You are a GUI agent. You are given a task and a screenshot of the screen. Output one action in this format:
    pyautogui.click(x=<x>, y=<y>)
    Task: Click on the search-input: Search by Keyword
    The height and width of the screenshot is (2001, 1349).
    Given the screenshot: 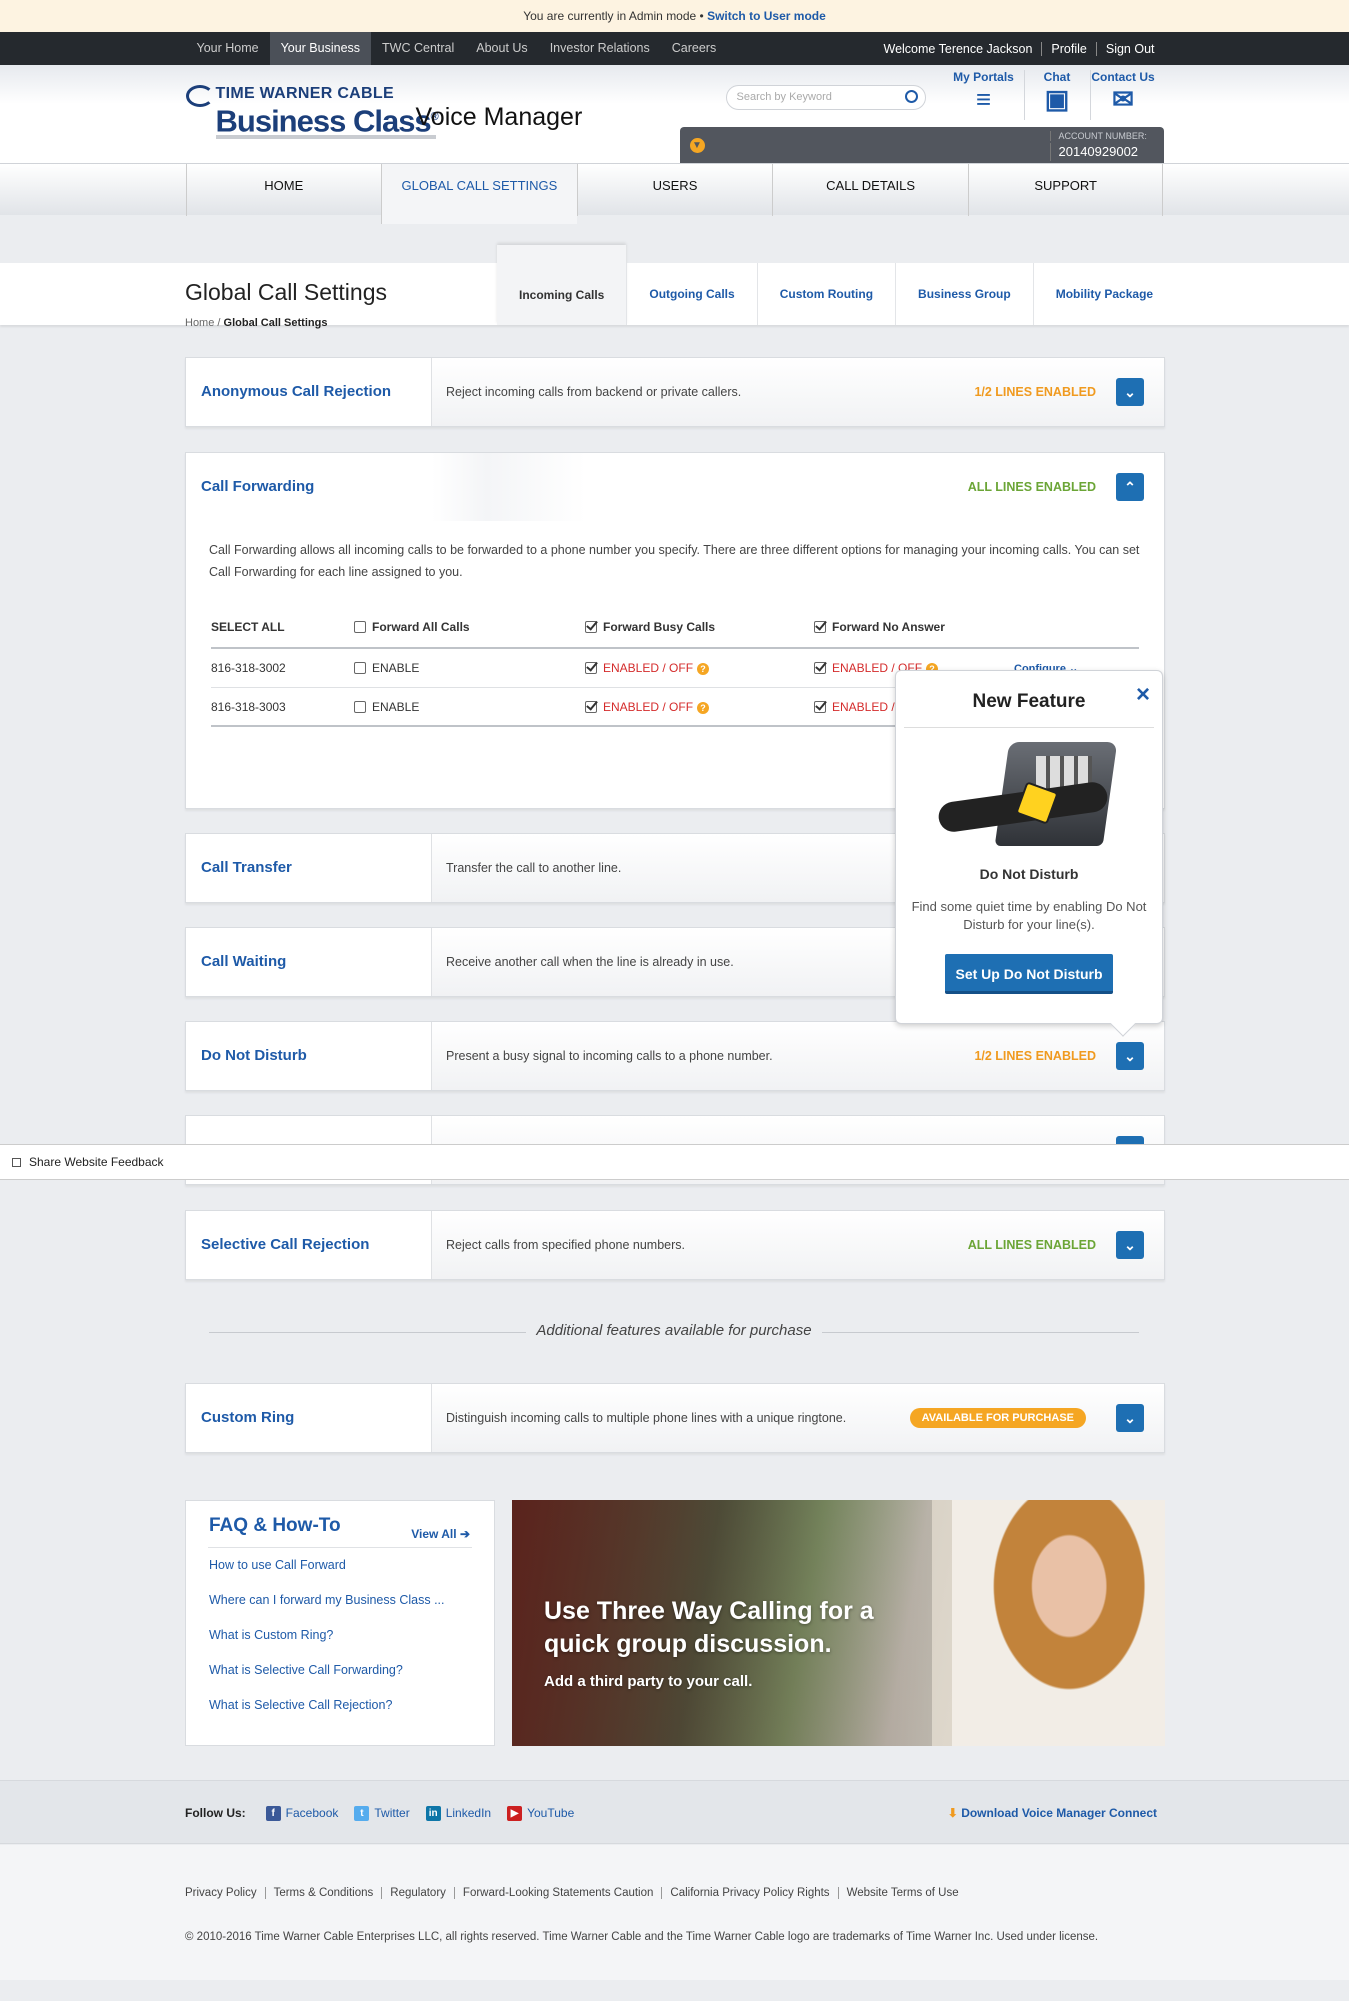 What is the action you would take?
    pyautogui.click(x=825, y=97)
    